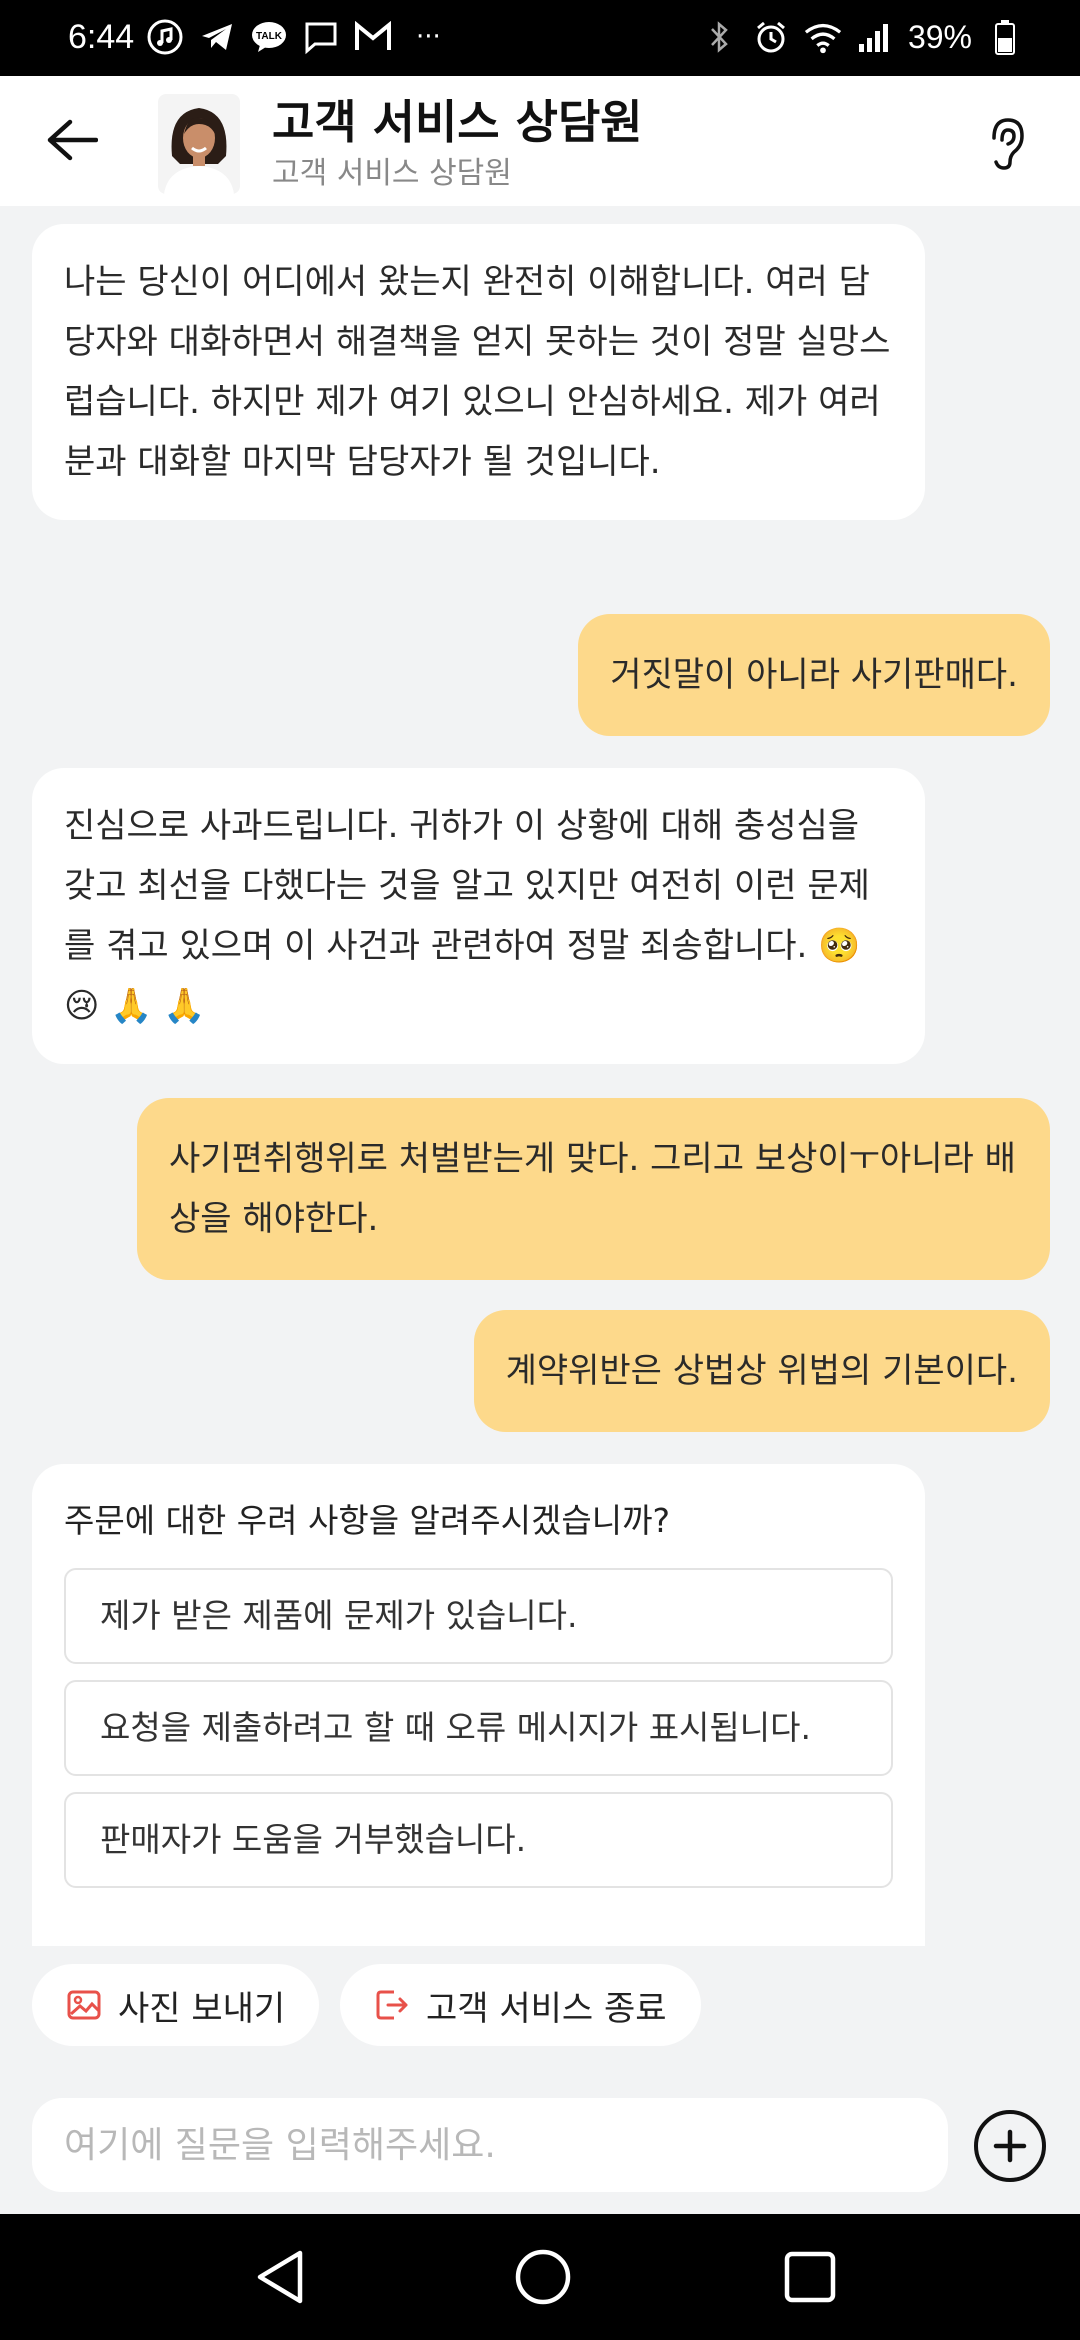 This screenshot has height=2340, width=1080. What do you see at coordinates (428, 37) in the screenshot?
I see `more-notifications-icon: ···` at bounding box center [428, 37].